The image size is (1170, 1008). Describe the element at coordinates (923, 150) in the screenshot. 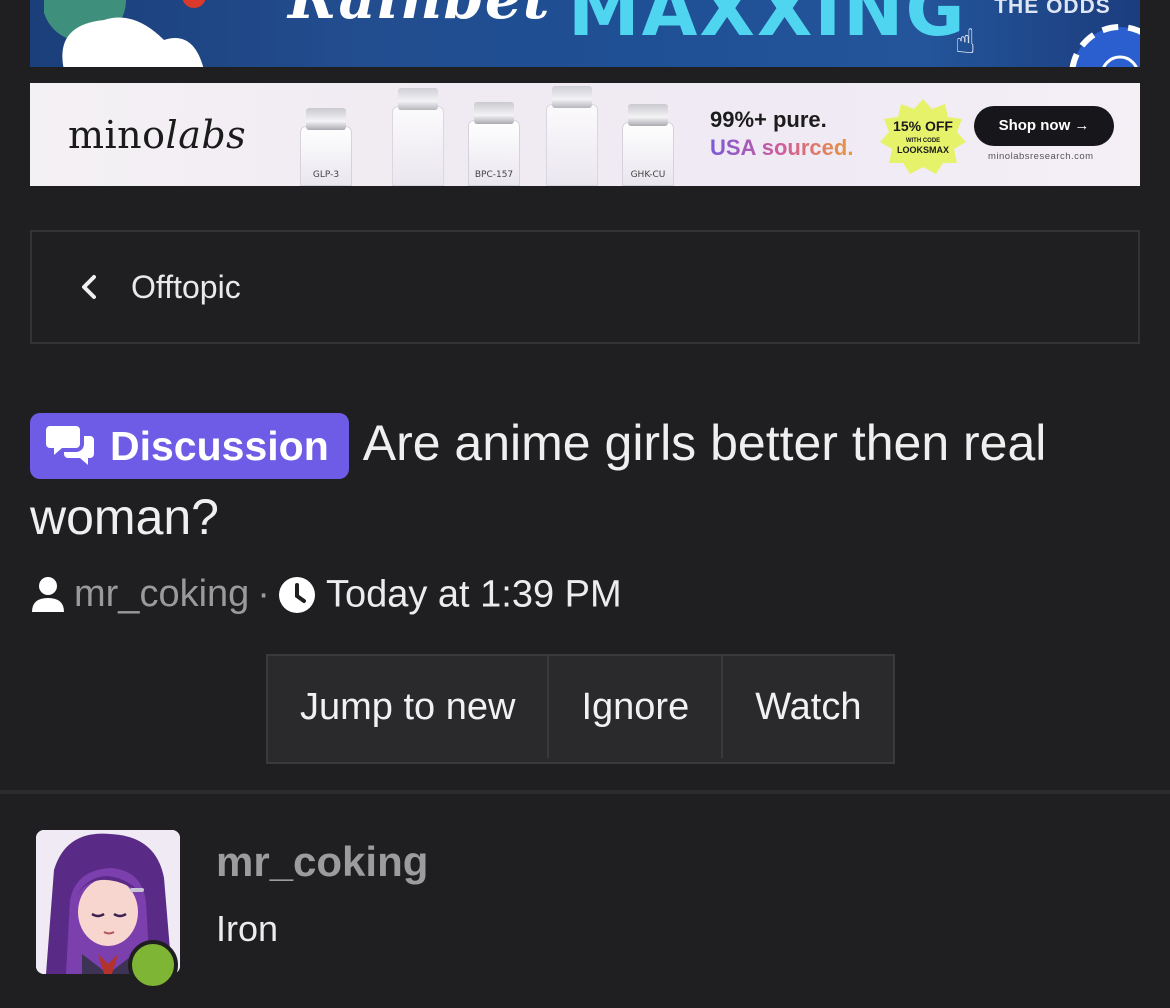

I see `promo-code-text: LOOKSMAX` at that location.